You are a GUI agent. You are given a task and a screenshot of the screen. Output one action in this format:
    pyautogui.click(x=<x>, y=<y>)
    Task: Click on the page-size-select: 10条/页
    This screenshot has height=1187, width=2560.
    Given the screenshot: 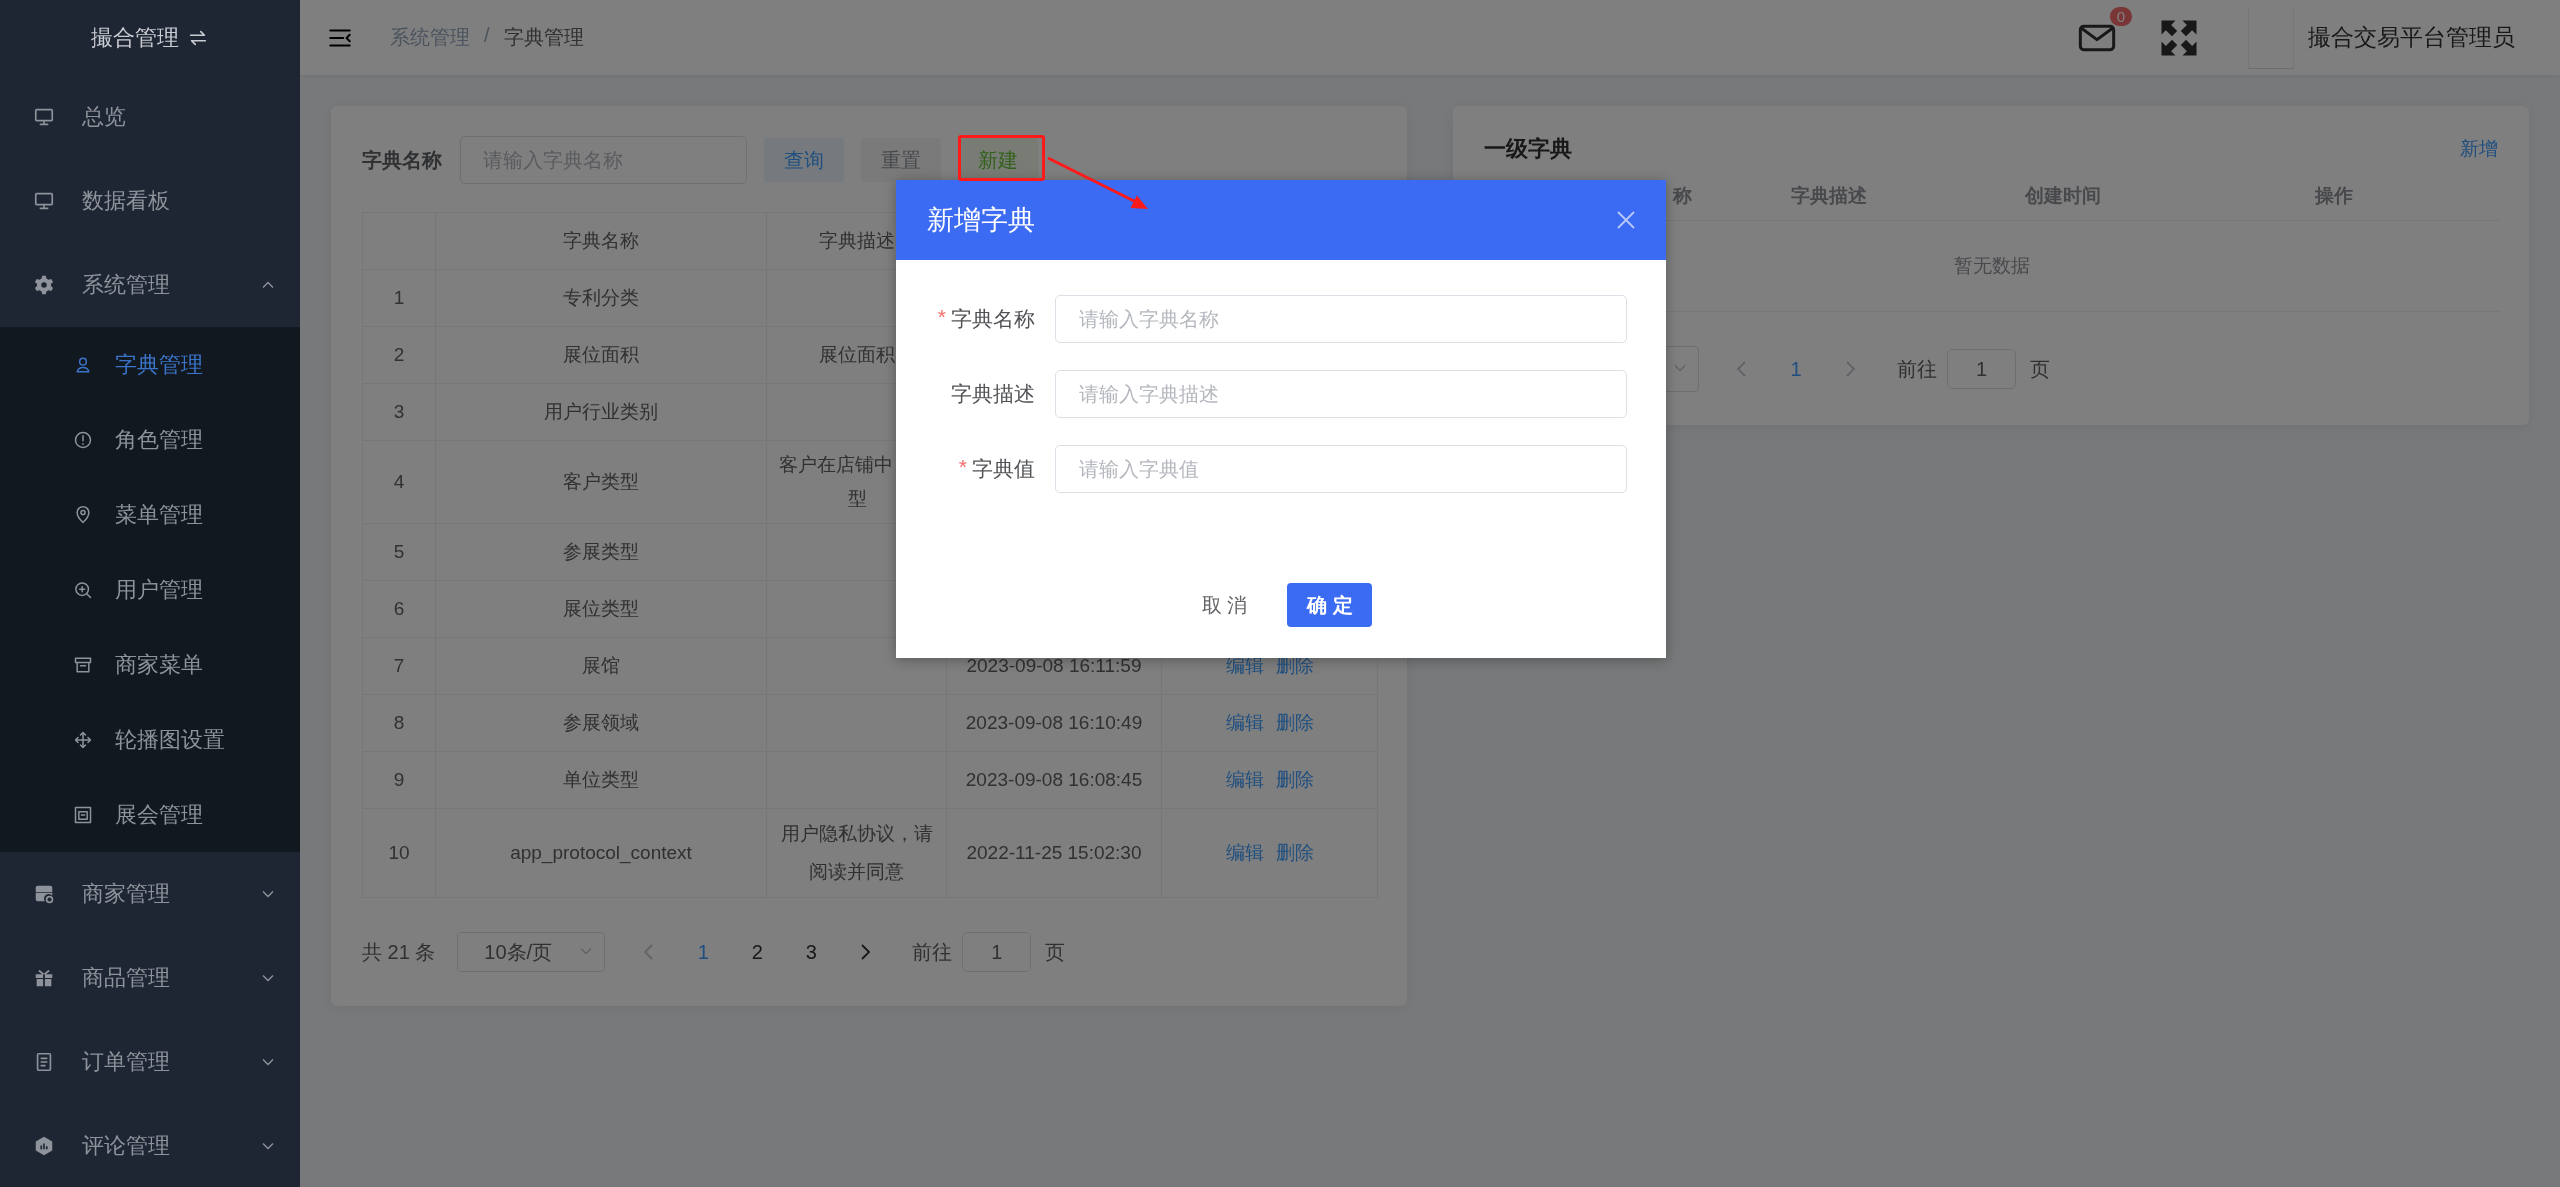 What is the action you would take?
    pyautogui.click(x=531, y=952)
    